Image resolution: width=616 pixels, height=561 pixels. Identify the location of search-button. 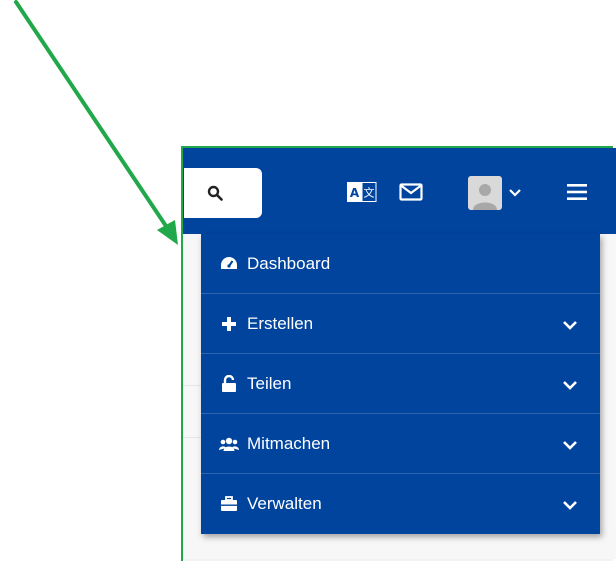
(223, 193).